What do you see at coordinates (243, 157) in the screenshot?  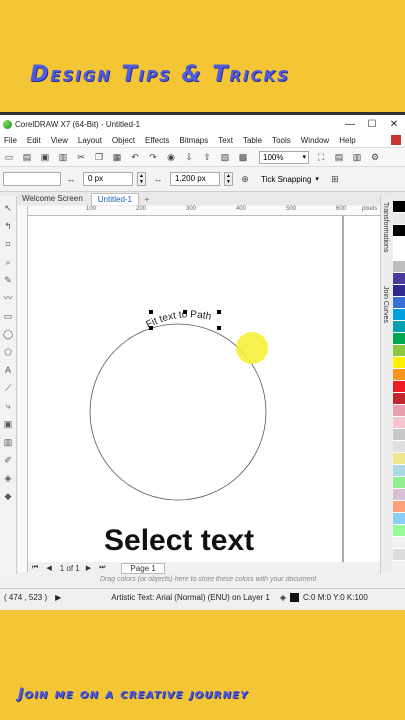 I see `application-launcher-icon: ▩` at bounding box center [243, 157].